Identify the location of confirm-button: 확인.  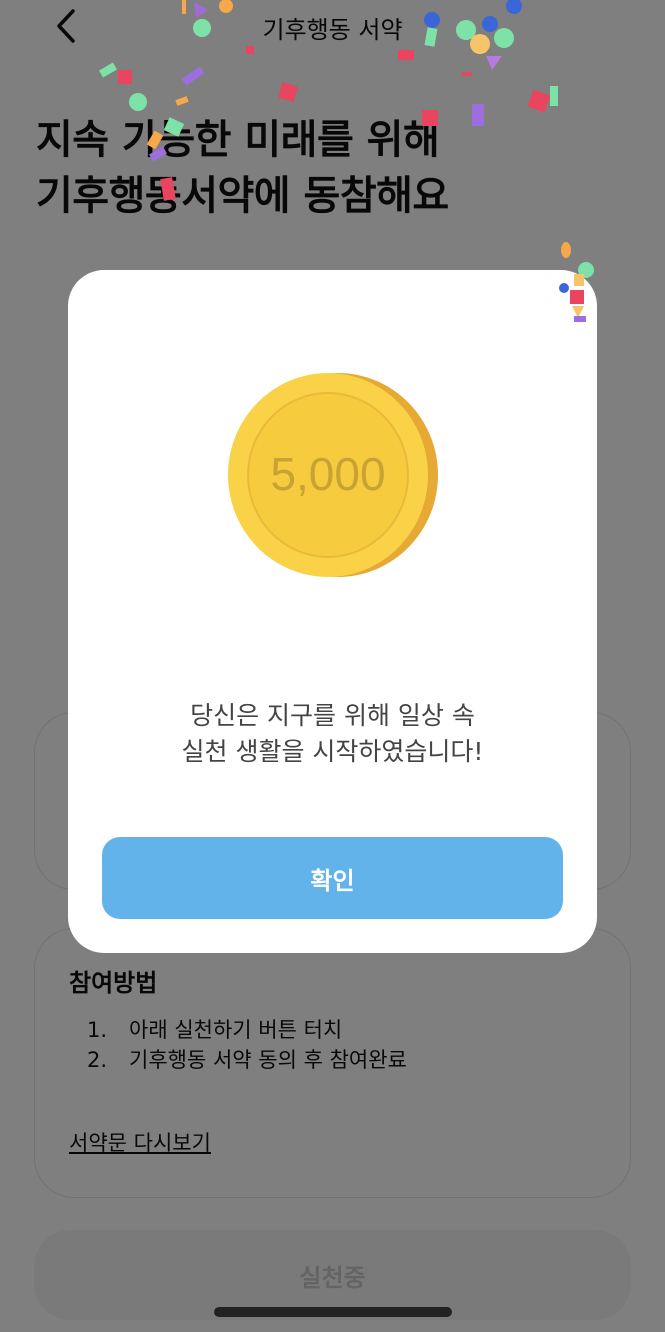
(332, 878).